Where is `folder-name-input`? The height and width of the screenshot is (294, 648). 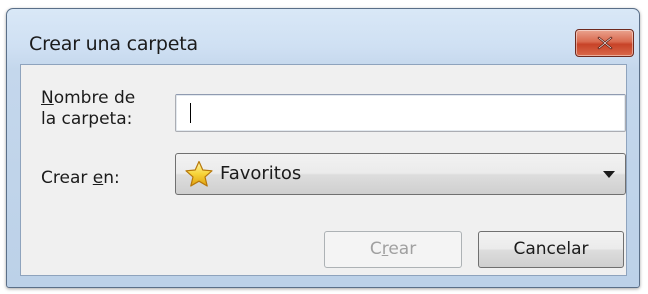 folder-name-input is located at coordinates (400, 113).